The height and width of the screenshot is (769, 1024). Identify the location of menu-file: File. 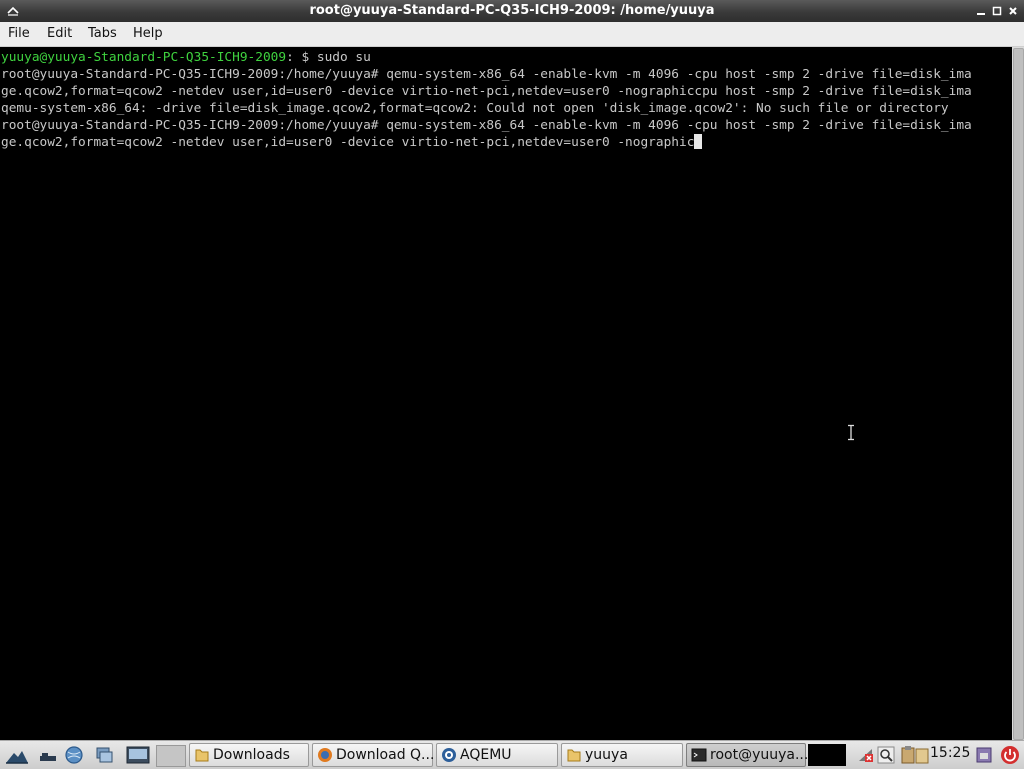
(19, 33).